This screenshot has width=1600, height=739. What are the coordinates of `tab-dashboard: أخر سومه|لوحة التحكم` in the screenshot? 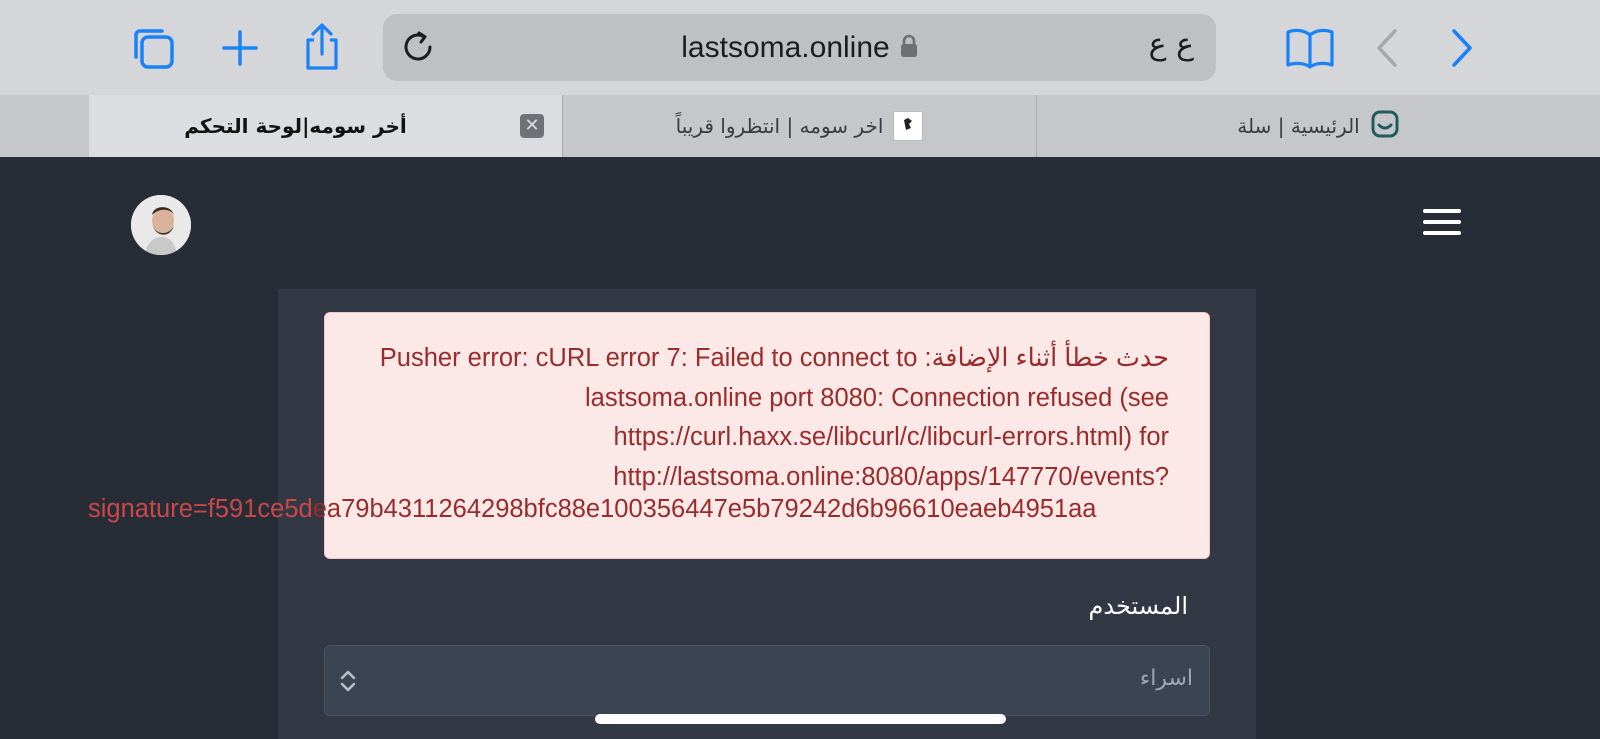 It's located at (325, 126).